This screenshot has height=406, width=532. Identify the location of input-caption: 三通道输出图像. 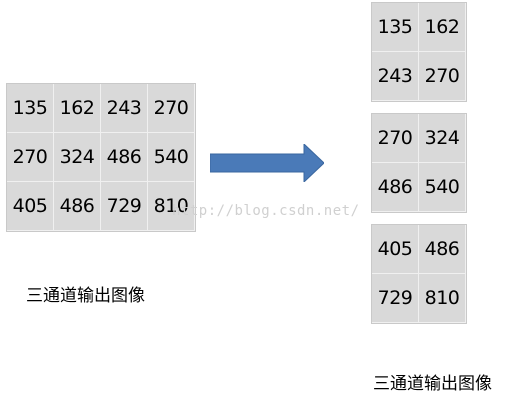
(85, 296).